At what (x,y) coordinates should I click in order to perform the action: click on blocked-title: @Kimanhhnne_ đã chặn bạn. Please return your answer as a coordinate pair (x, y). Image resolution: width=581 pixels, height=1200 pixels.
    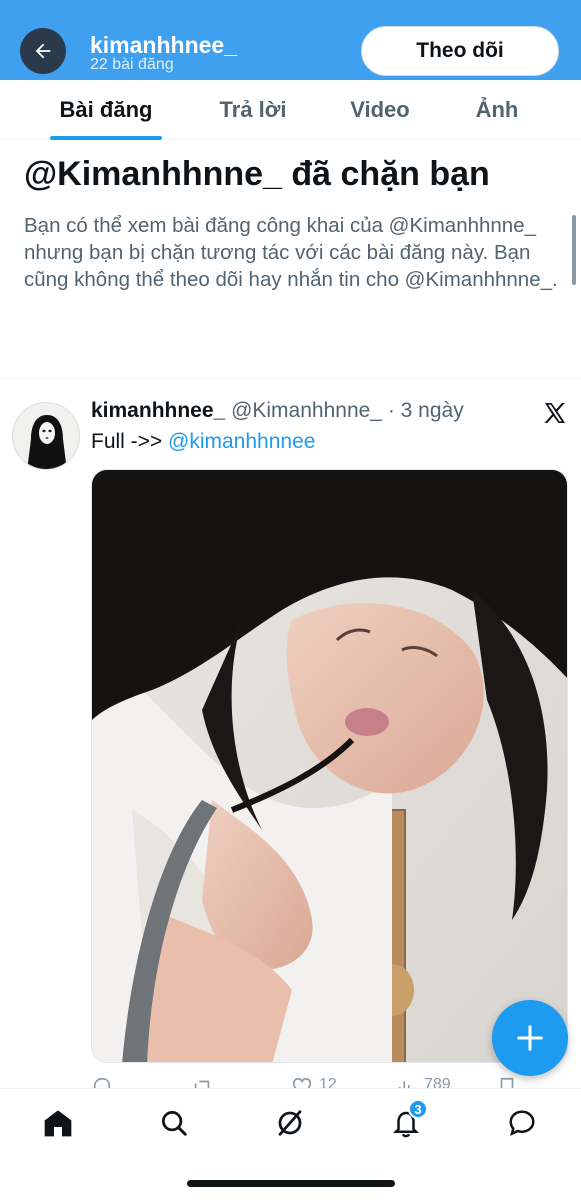
    Looking at the image, I should click on (257, 174).